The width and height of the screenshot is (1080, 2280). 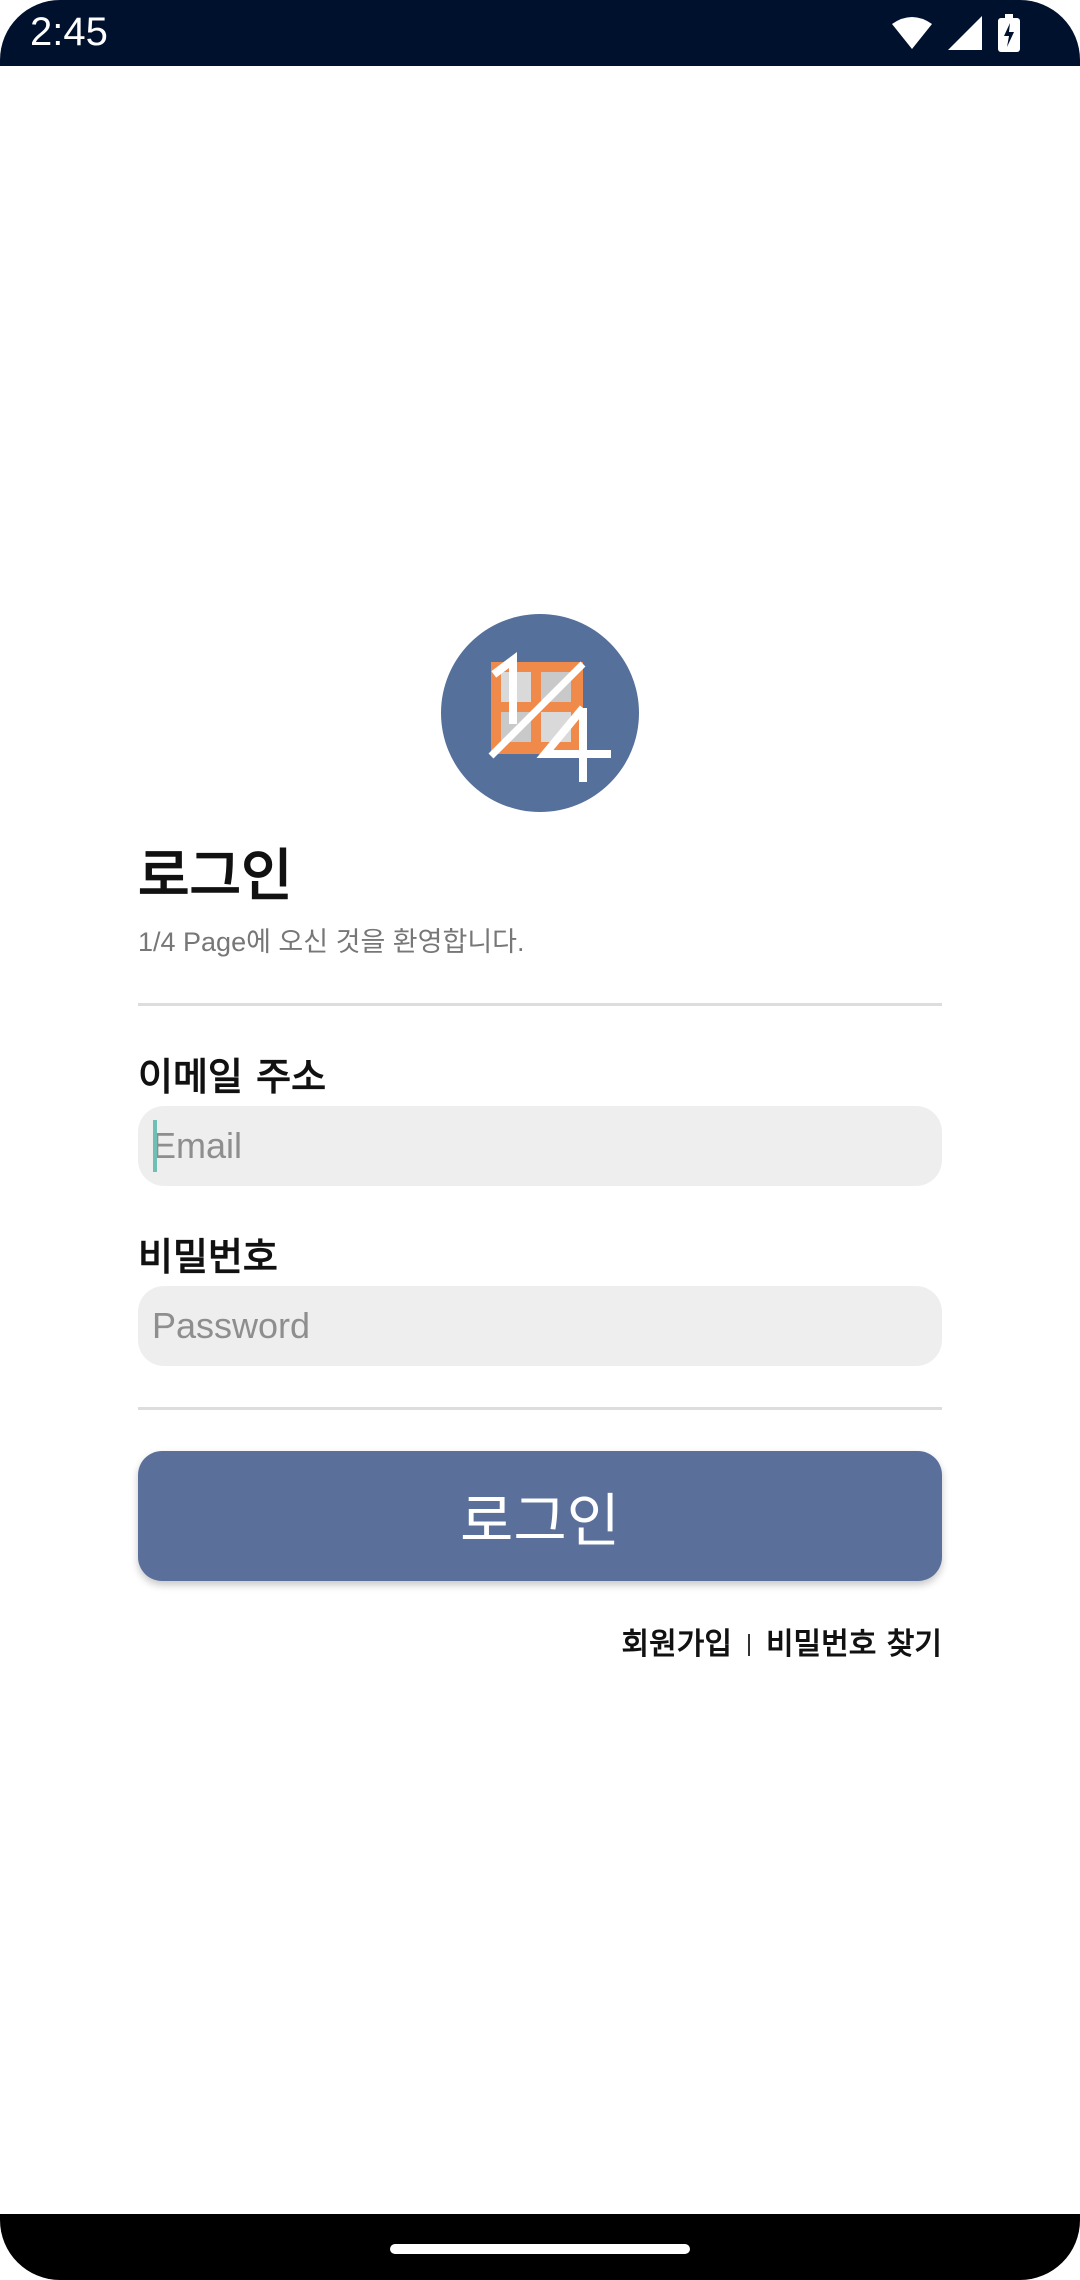 I want to click on find-password-link: 비밀번호 찾기, so click(x=854, y=1645).